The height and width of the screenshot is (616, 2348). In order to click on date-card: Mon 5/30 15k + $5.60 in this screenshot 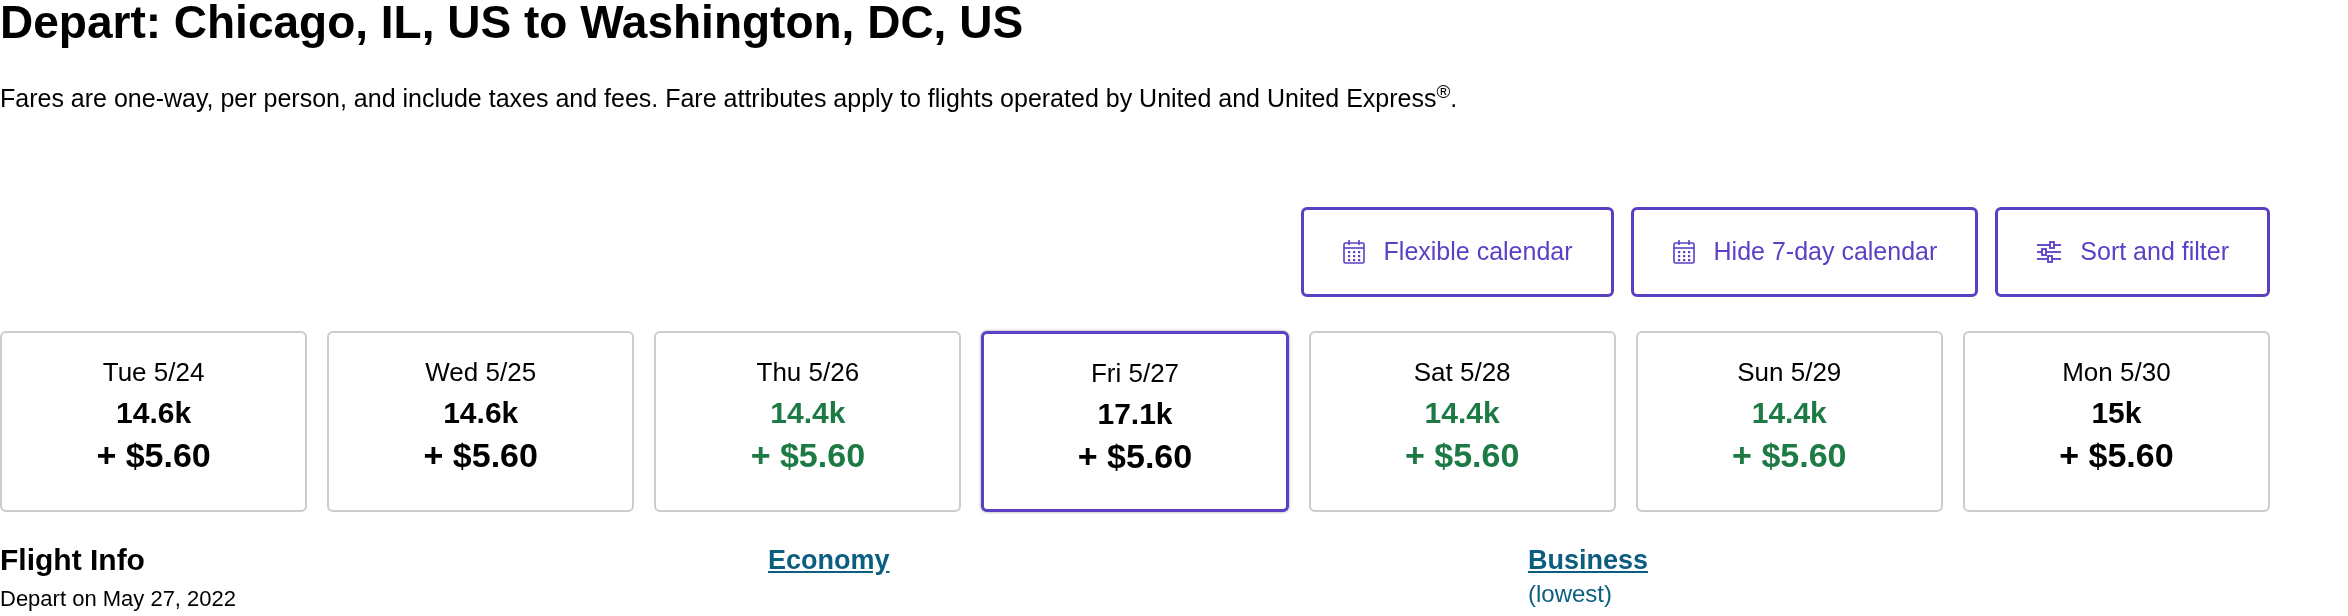, I will do `click(2116, 421)`.